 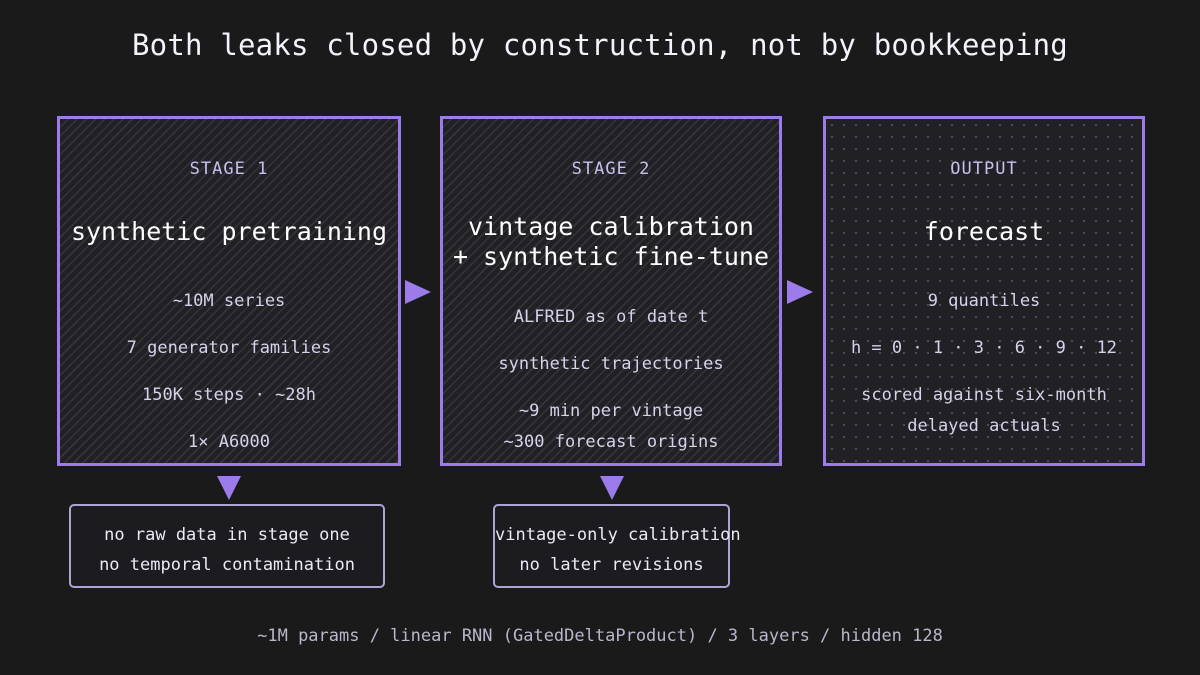 What do you see at coordinates (611, 226) in the screenshot?
I see `stage-2-heading-line-1: vintage calibration` at bounding box center [611, 226].